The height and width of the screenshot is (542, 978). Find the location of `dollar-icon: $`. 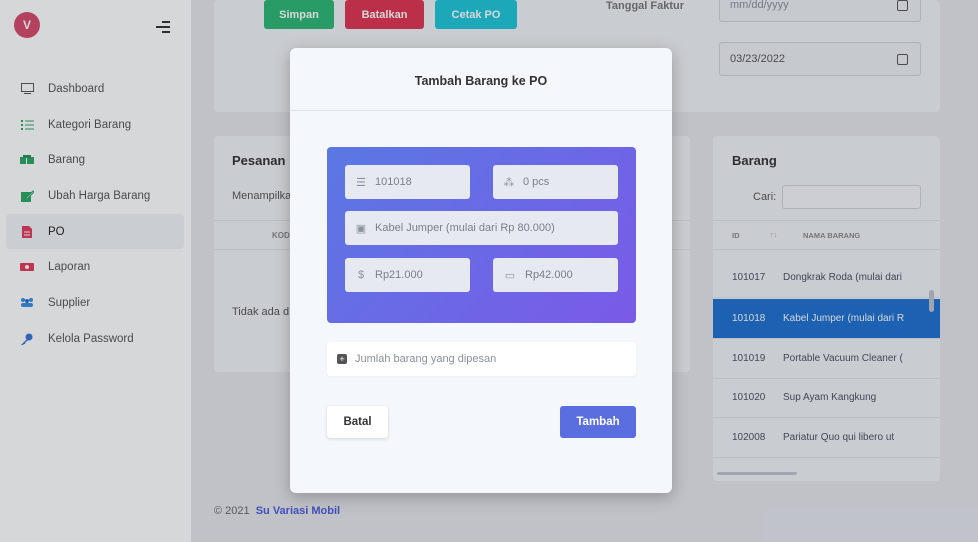

dollar-icon: $ is located at coordinates (361, 275).